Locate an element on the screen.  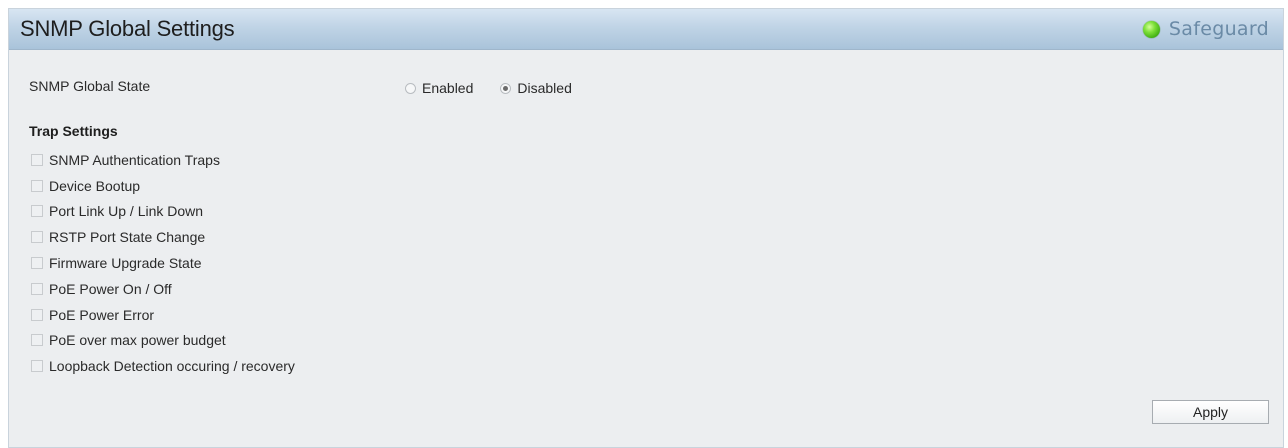
trap-item-rstp-port-state-change: RSTP Port State Change is located at coordinates (163, 237).